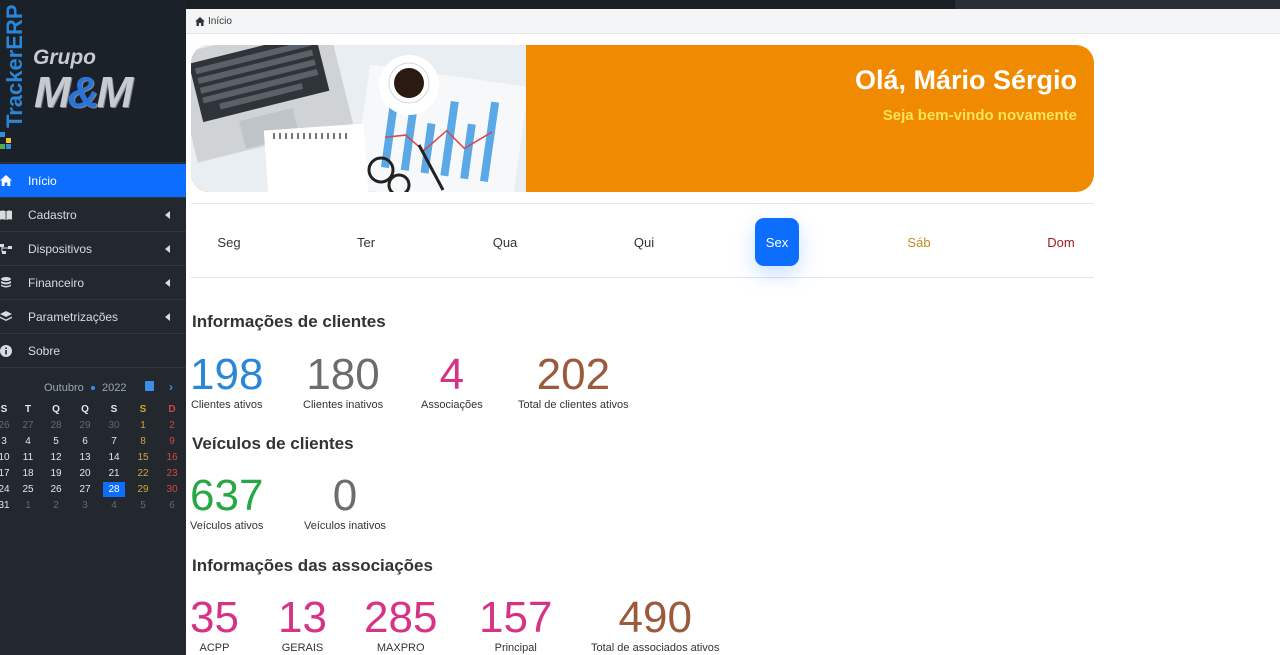  Describe the element at coordinates (93, 249) in the screenshot. I see `sidebar-item-dispositivos: Dispositivos` at that location.